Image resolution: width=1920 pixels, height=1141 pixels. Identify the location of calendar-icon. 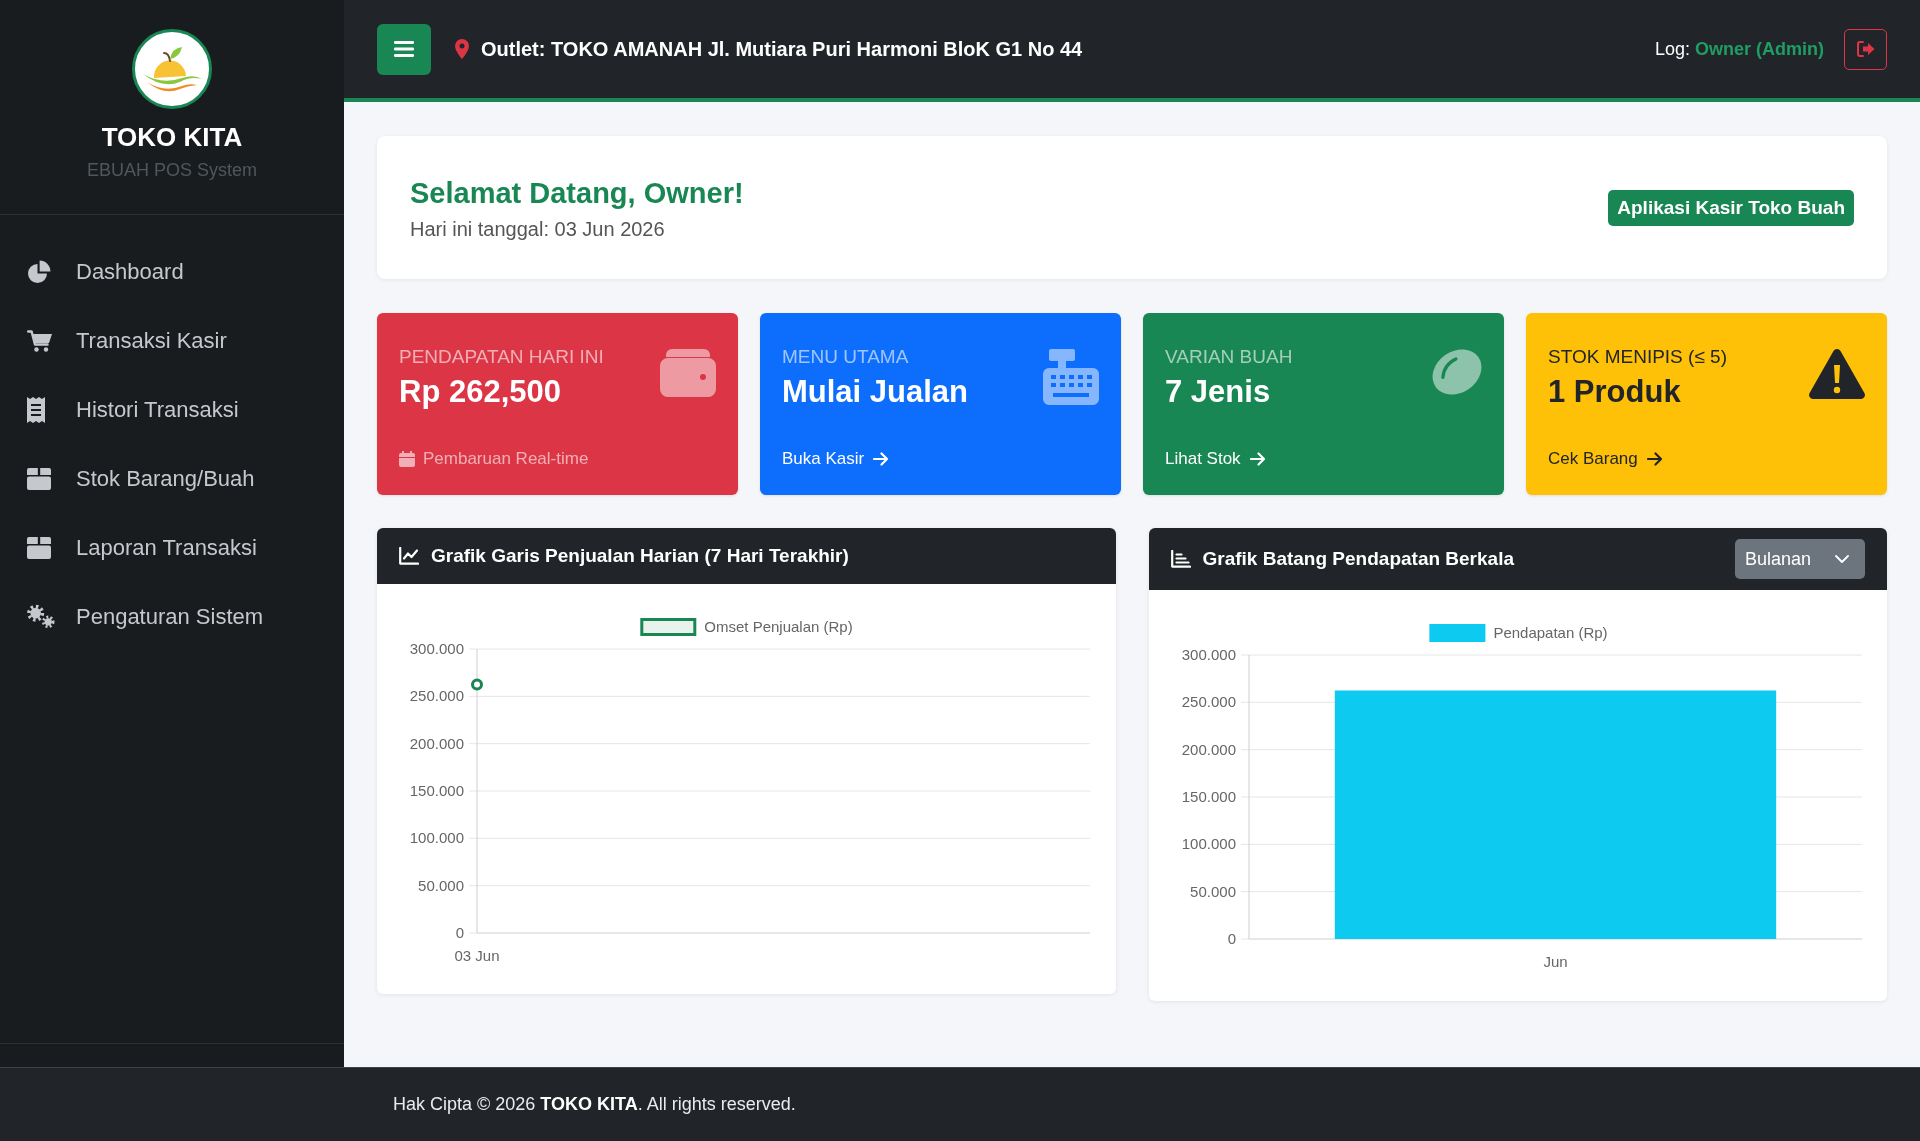
(407, 459).